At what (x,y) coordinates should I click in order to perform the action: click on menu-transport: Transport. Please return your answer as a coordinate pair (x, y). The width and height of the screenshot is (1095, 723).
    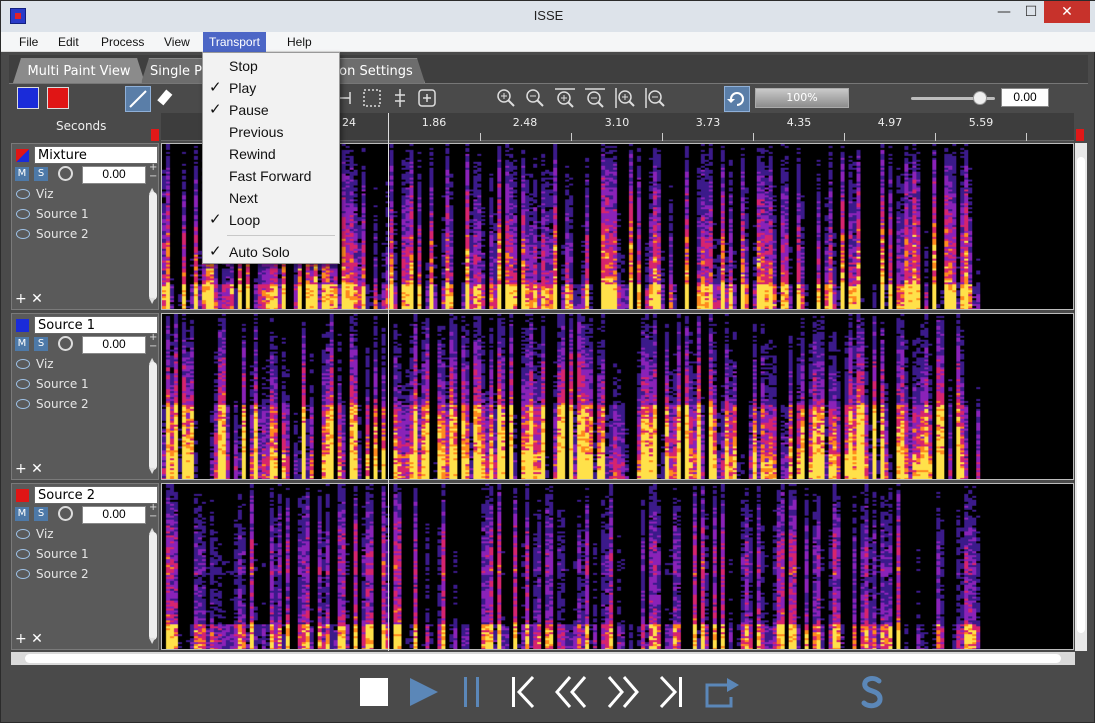
    Looking at the image, I should click on (234, 42).